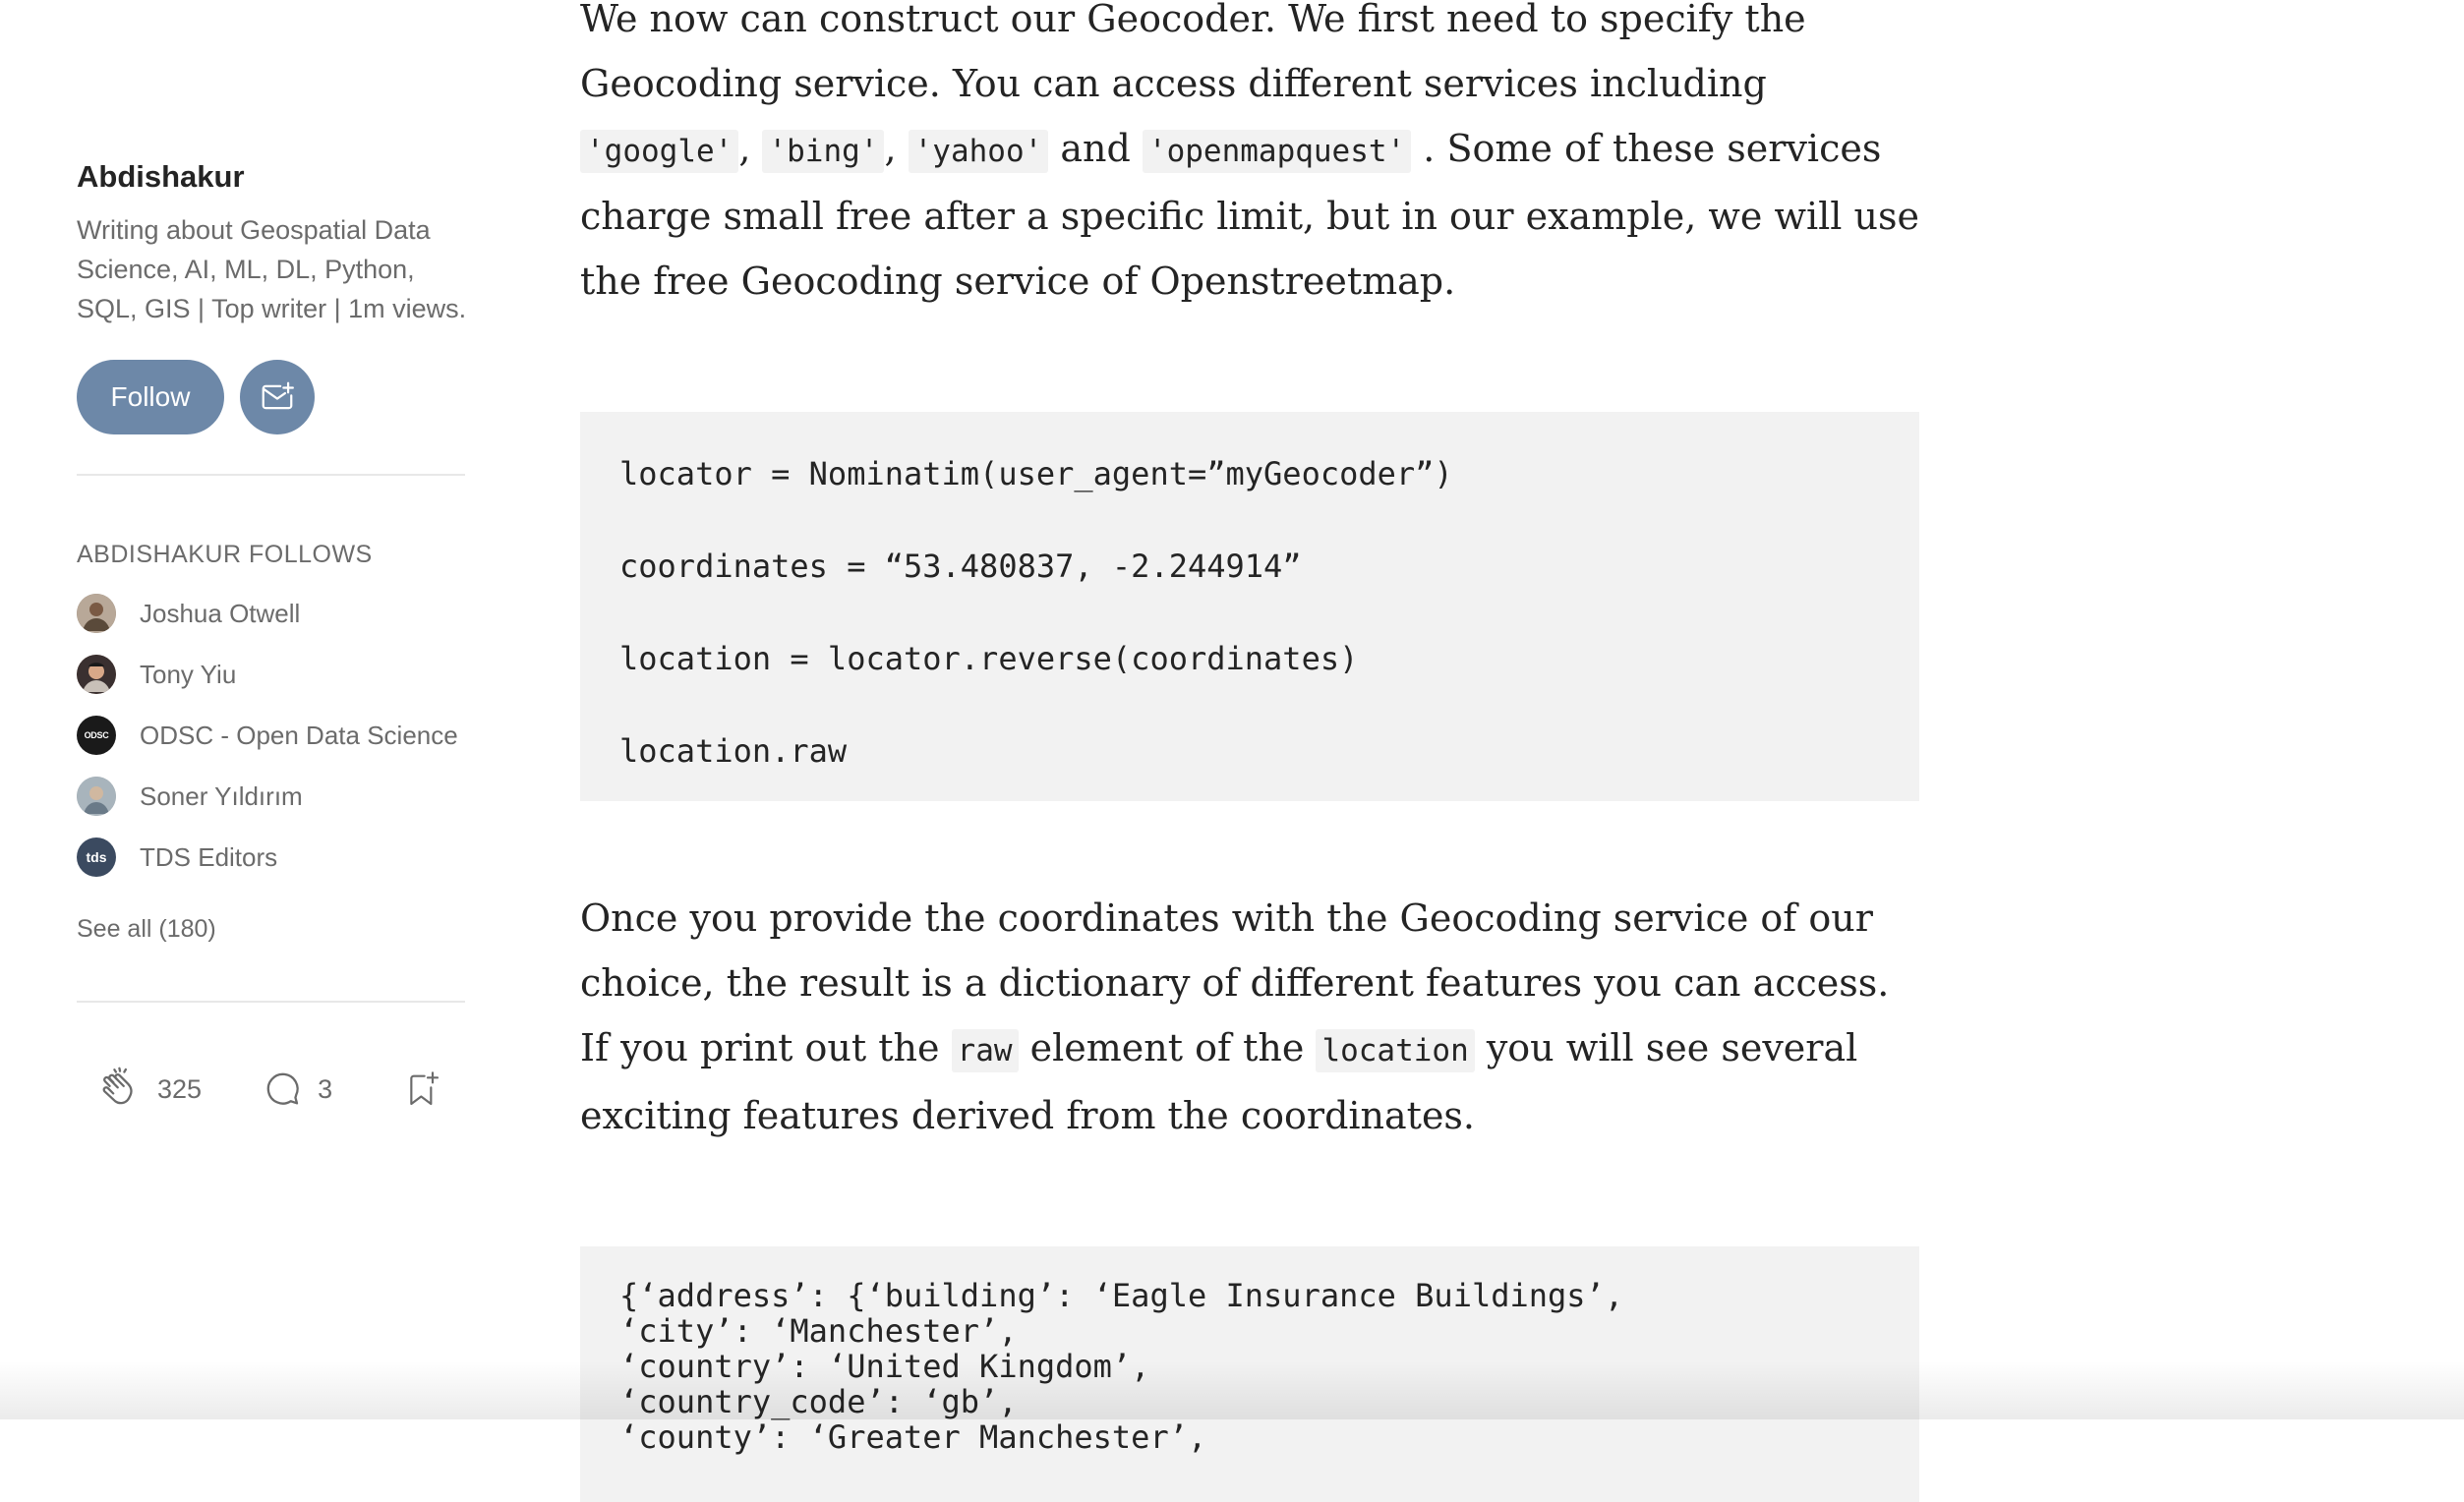  What do you see at coordinates (282, 1089) in the screenshot?
I see `comment-icon` at bounding box center [282, 1089].